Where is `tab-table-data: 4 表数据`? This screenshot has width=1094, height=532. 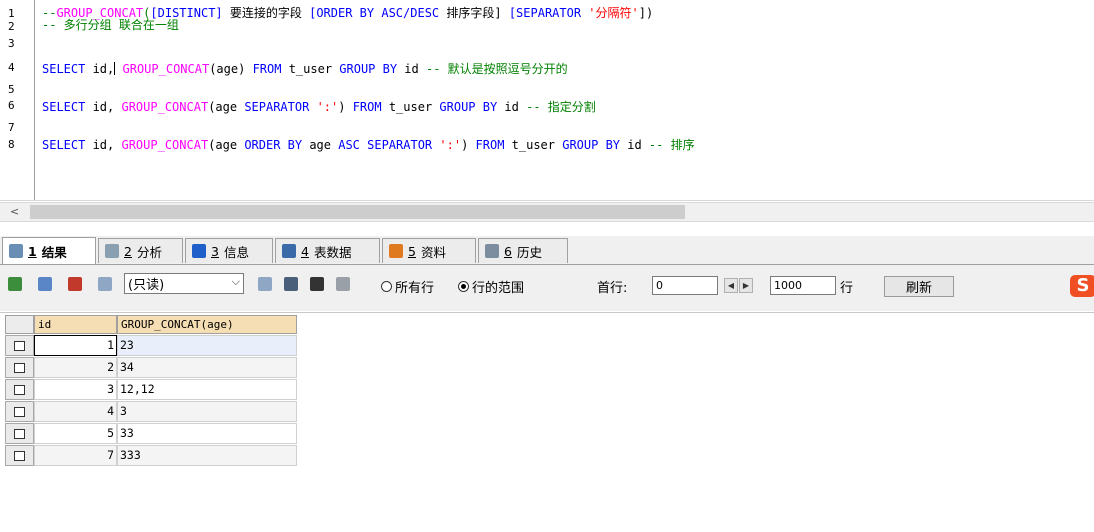 tab-table-data: 4 表数据 is located at coordinates (327, 250).